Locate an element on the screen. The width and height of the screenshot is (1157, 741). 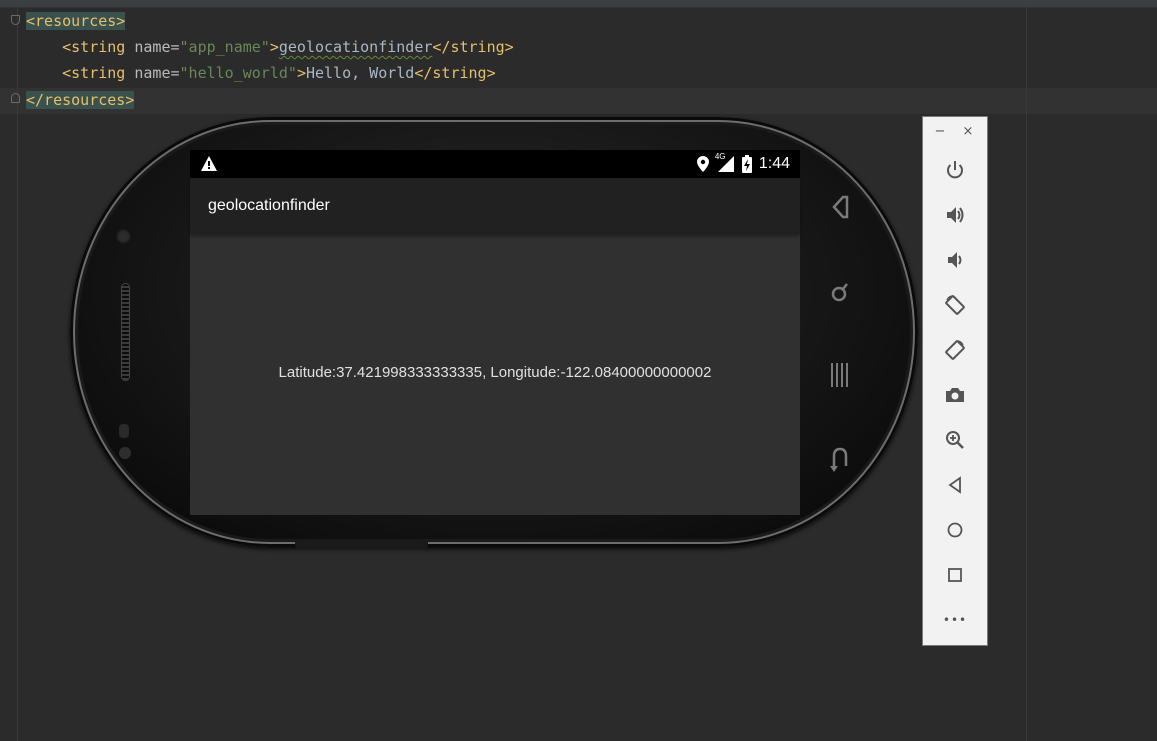
volume-down-icon is located at coordinates (955, 260).